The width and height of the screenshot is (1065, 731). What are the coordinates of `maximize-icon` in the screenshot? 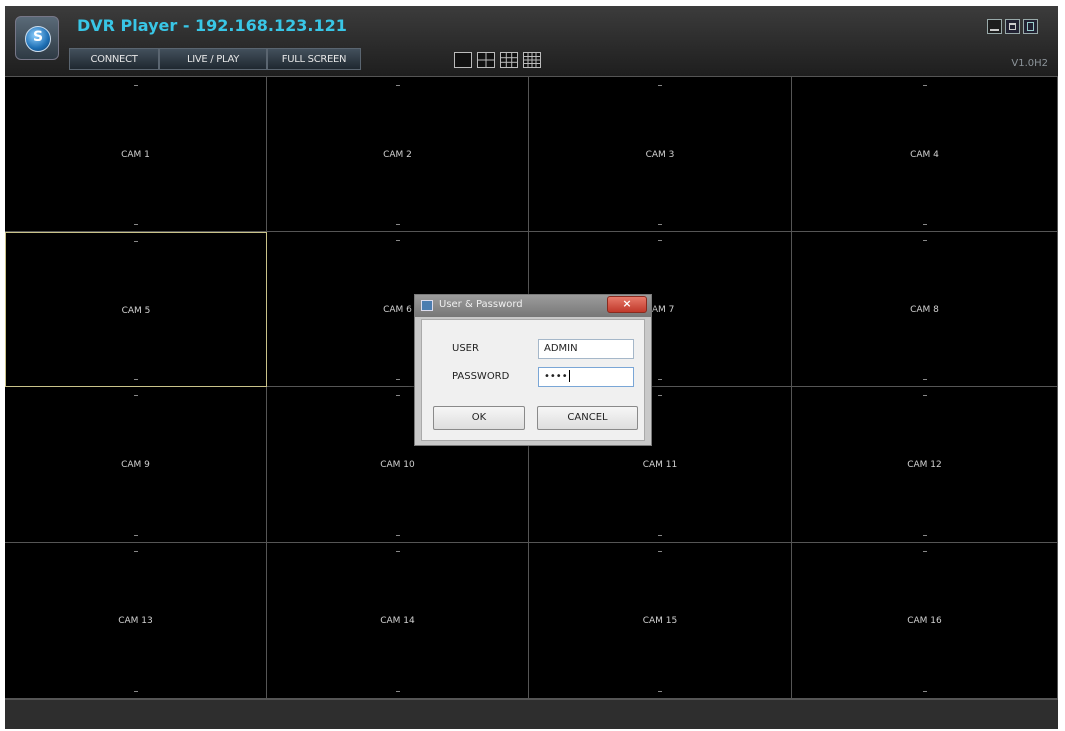 It's located at (1012, 26).